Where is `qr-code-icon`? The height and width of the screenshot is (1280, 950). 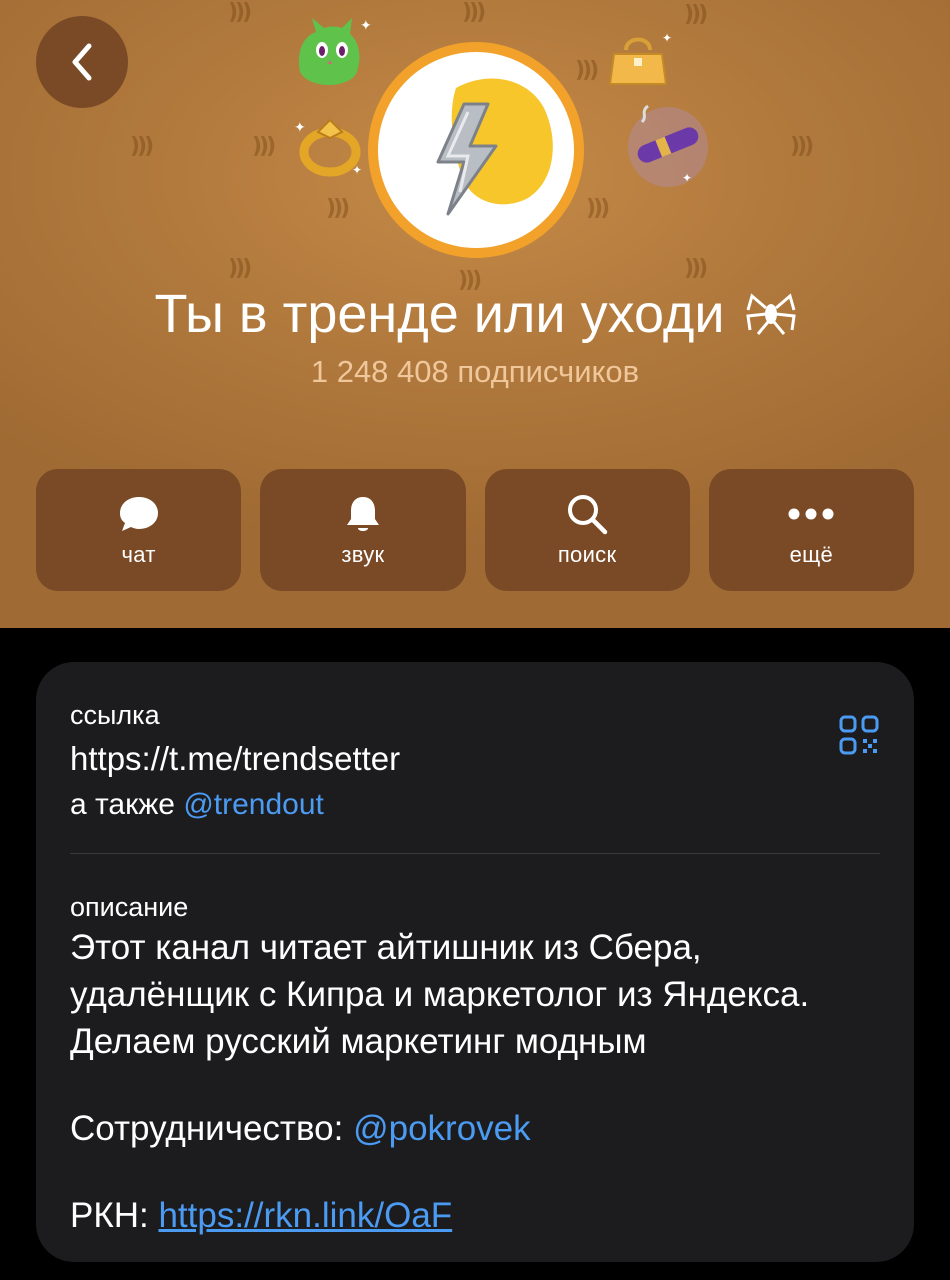
qr-code-icon is located at coordinates (859, 735).